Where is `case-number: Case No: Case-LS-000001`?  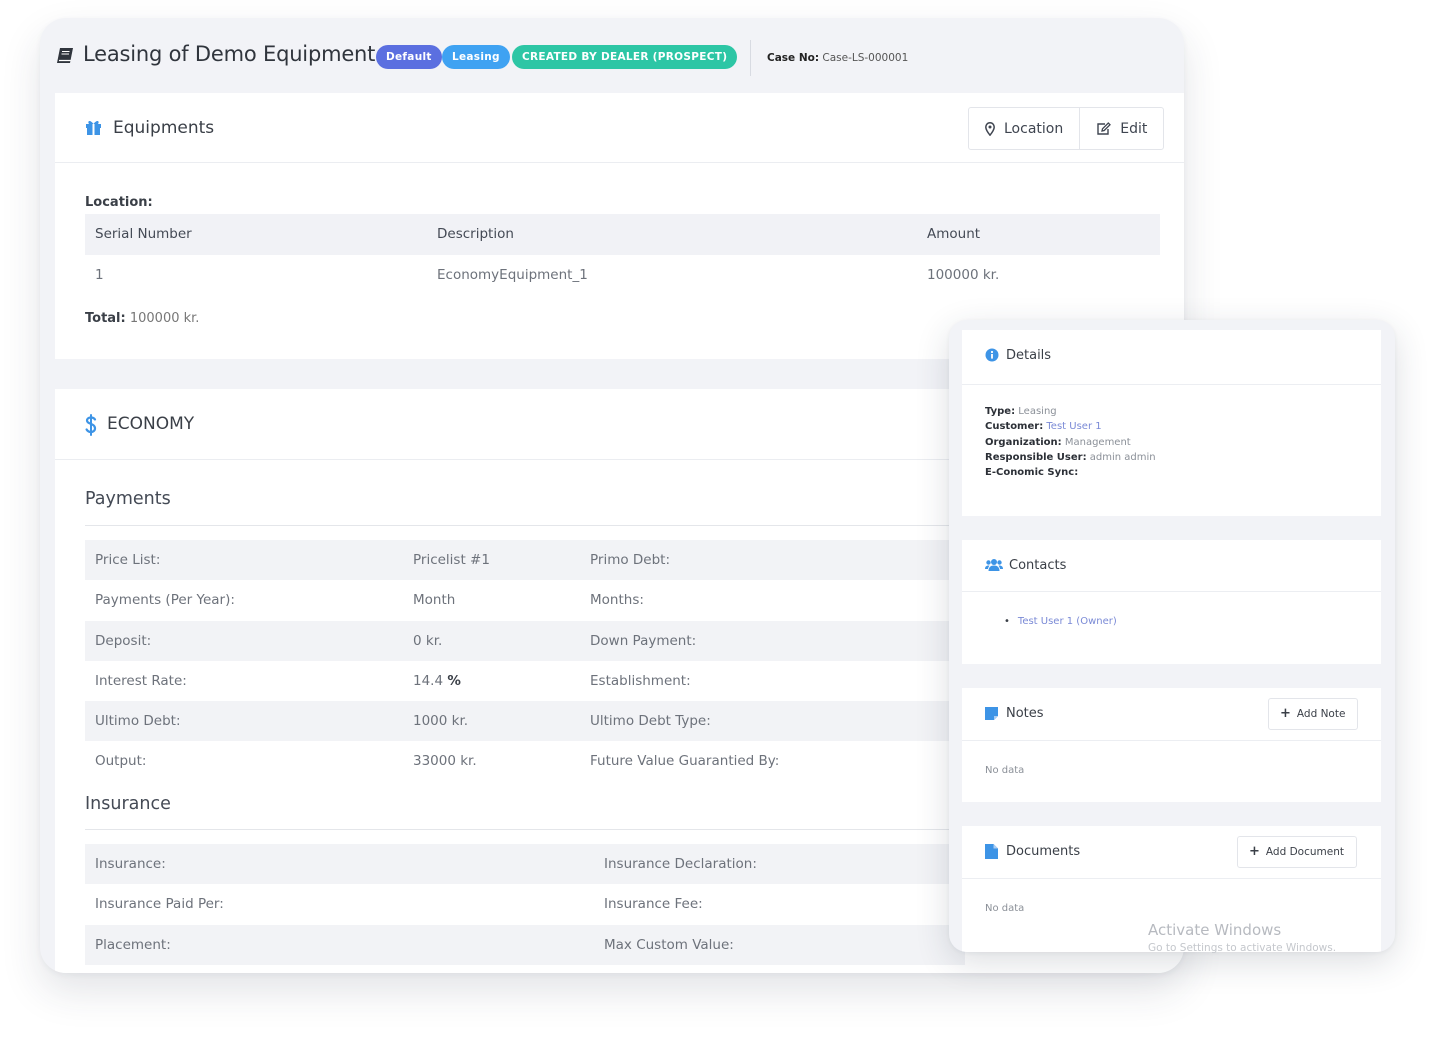
case-number: Case No: Case-LS-000001 is located at coordinates (837, 58).